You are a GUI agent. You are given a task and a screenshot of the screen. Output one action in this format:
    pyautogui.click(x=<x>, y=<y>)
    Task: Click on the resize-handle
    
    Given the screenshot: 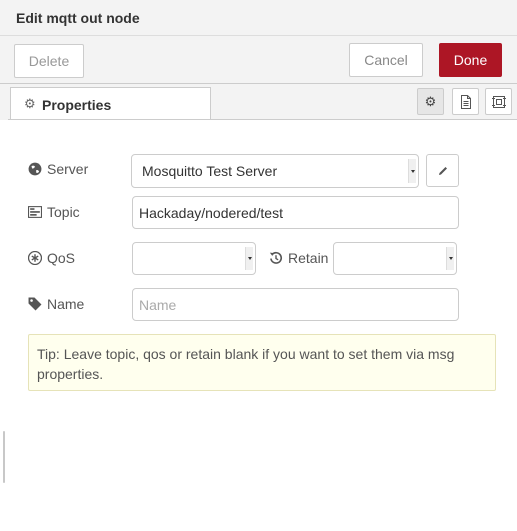 What is the action you would take?
    pyautogui.click(x=4, y=457)
    